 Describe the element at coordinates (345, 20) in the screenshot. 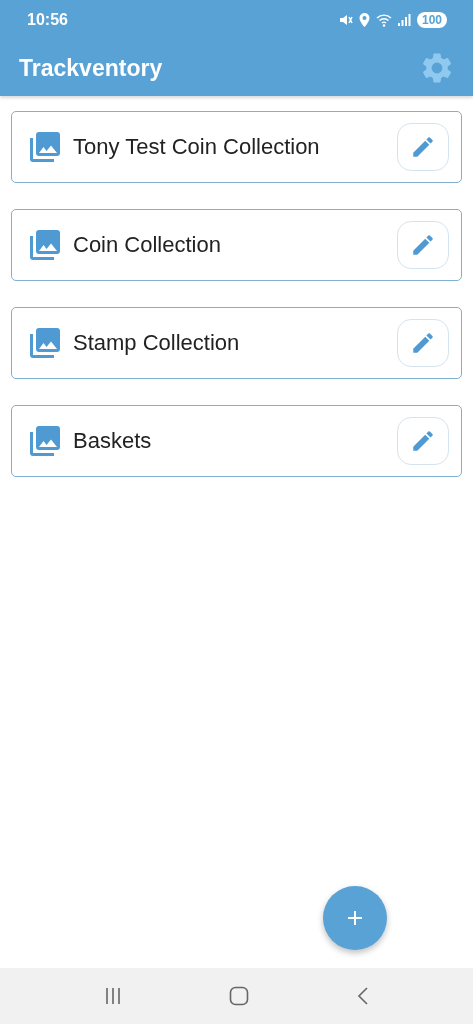

I see `mute-icon` at that location.